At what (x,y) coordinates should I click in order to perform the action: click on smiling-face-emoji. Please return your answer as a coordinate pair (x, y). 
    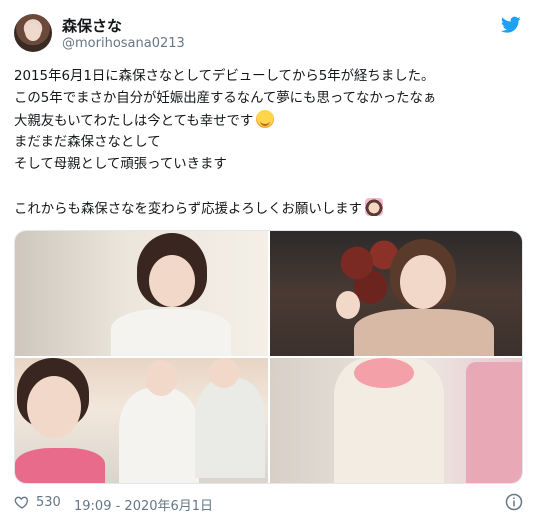
    Looking at the image, I should click on (265, 119).